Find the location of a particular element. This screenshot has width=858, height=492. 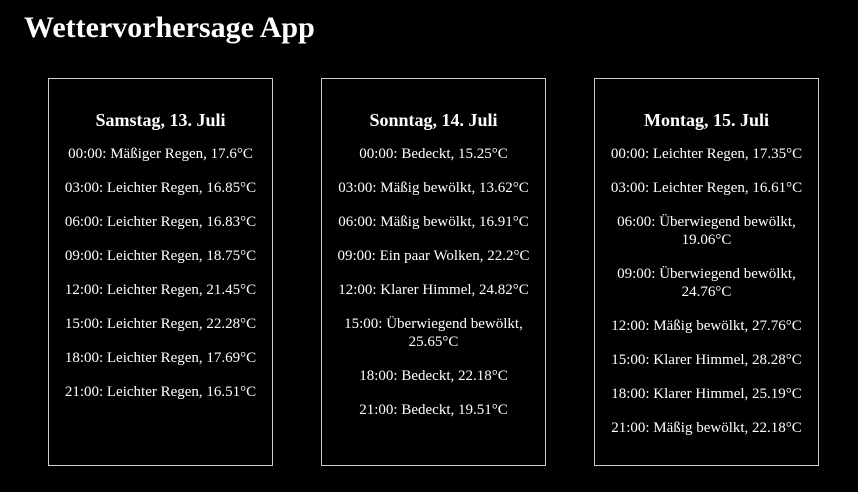

forecast-item: 18:00: Bedeckt, 22.18°C is located at coordinates (433, 376).